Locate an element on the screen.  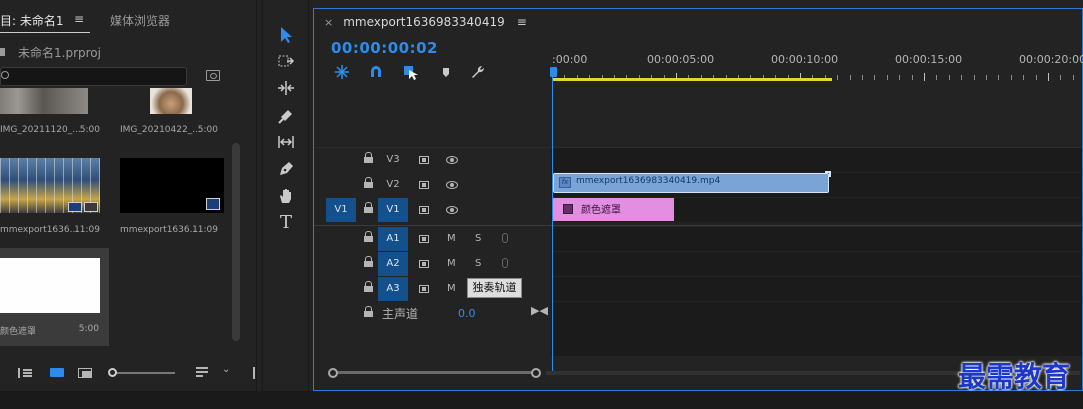
track-area-a1 is located at coordinates (816, 239).